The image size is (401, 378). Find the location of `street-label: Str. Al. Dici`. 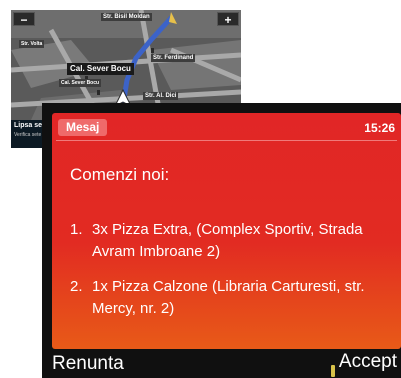

street-label: Str. Al. Dici is located at coordinates (161, 96).